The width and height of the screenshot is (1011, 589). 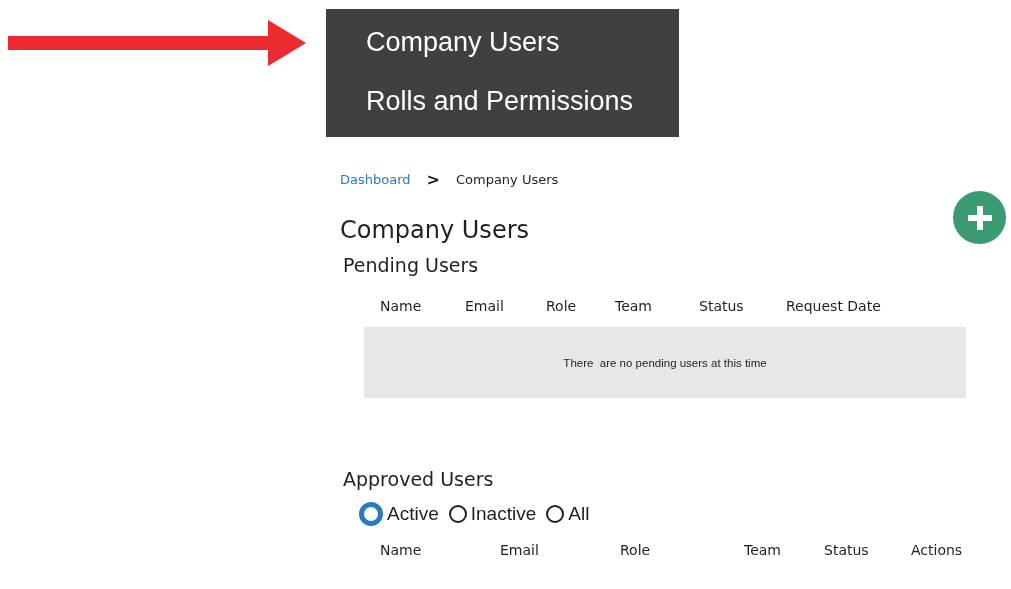 I want to click on add-button, so click(x=979, y=217).